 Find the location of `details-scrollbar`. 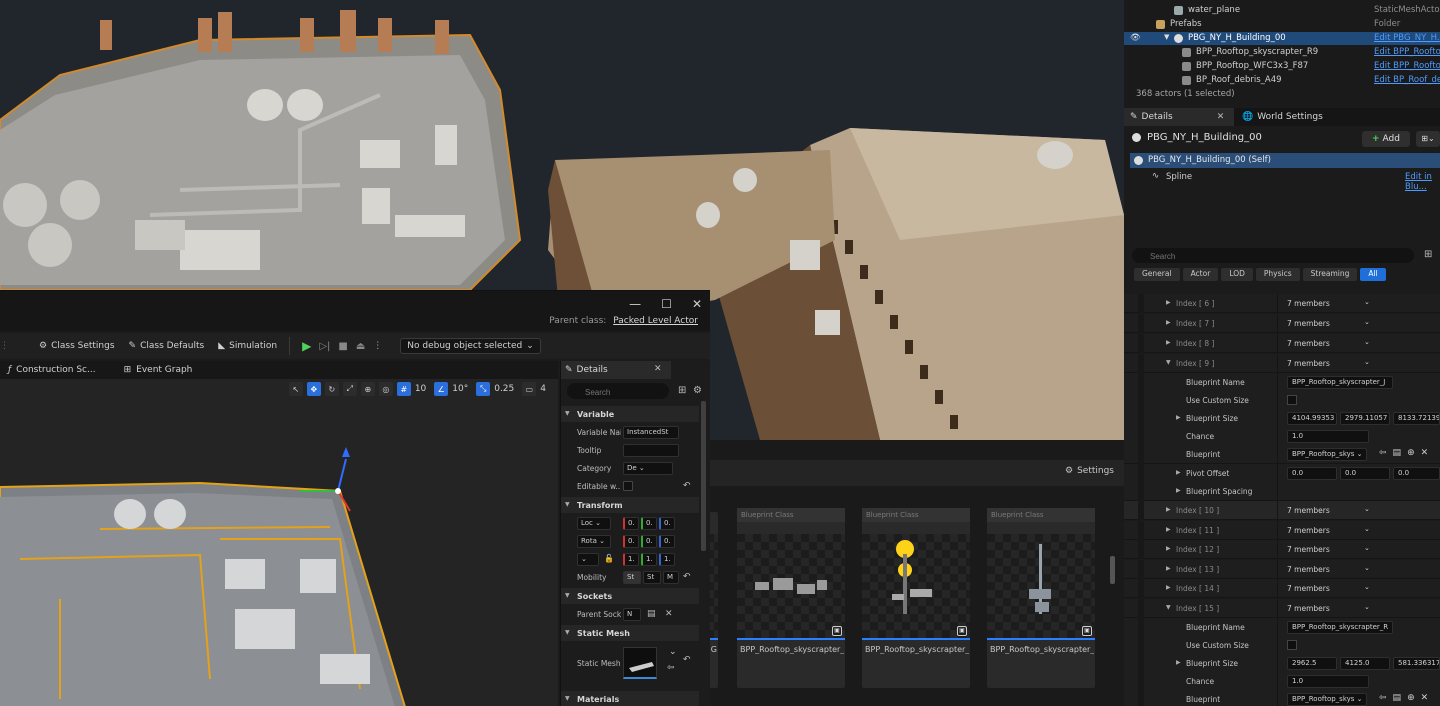

details-scrollbar is located at coordinates (703, 476).